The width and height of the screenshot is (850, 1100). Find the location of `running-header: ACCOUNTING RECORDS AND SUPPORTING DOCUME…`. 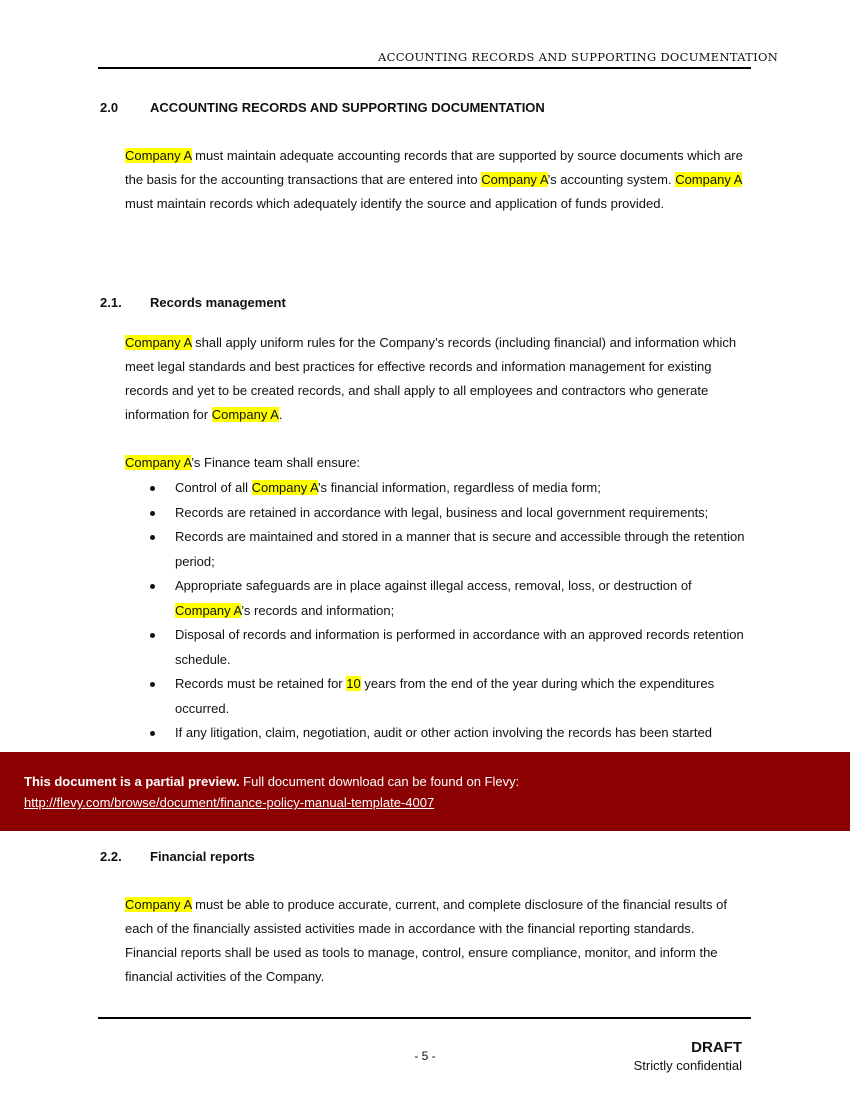

running-header: ACCOUNTING RECORDS AND SUPPORTING DOCUME… is located at coordinates (578, 57).